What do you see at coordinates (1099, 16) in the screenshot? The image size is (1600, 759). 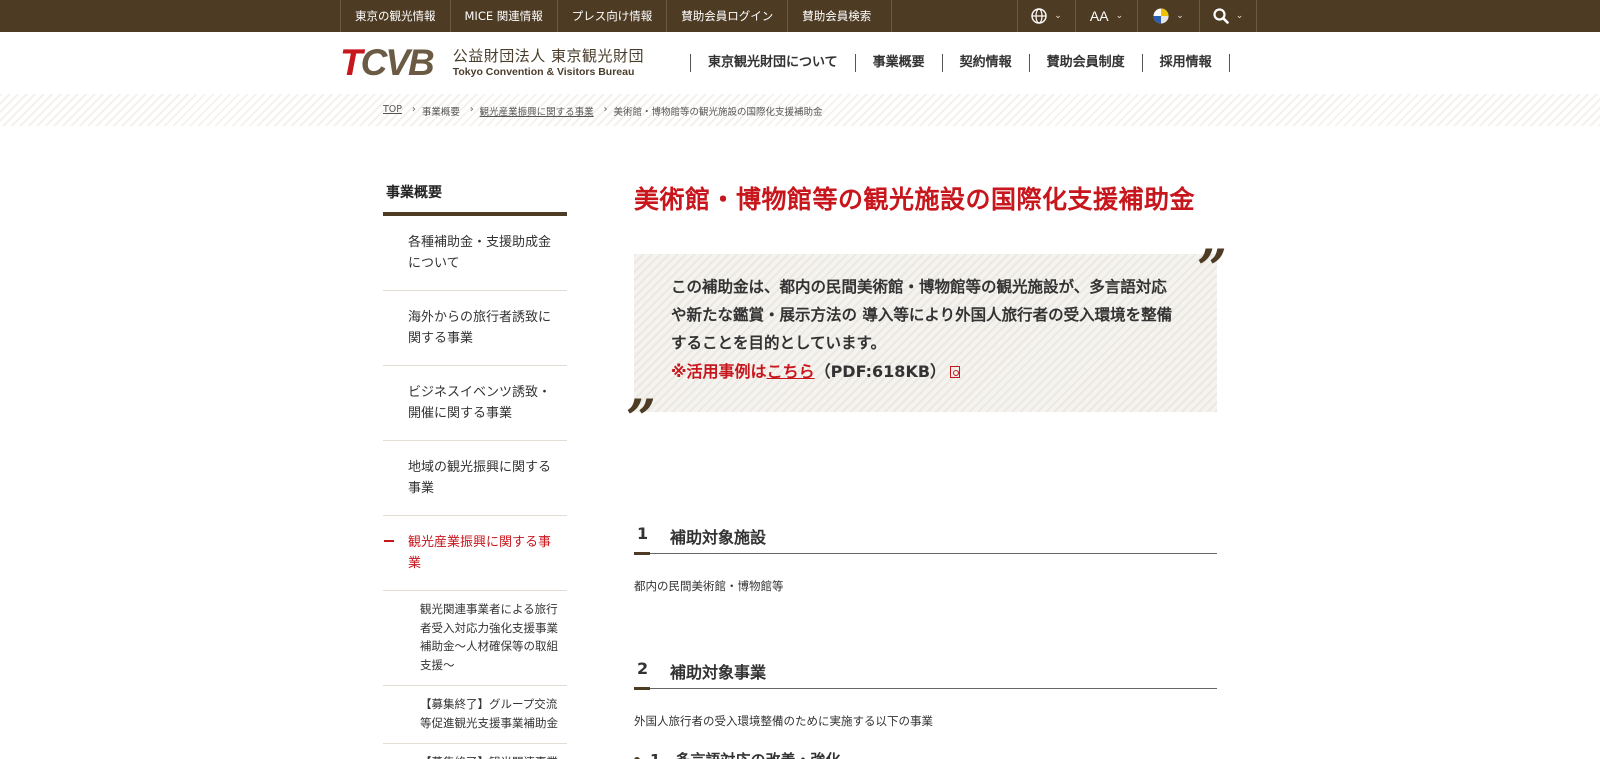 I see `font-size-label: AA` at bounding box center [1099, 16].